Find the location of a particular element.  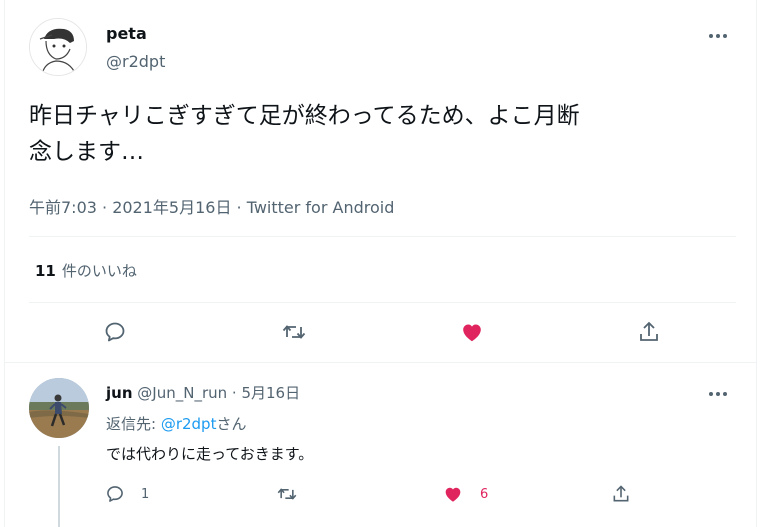

likes-label: 件のいいね is located at coordinates (99, 271).